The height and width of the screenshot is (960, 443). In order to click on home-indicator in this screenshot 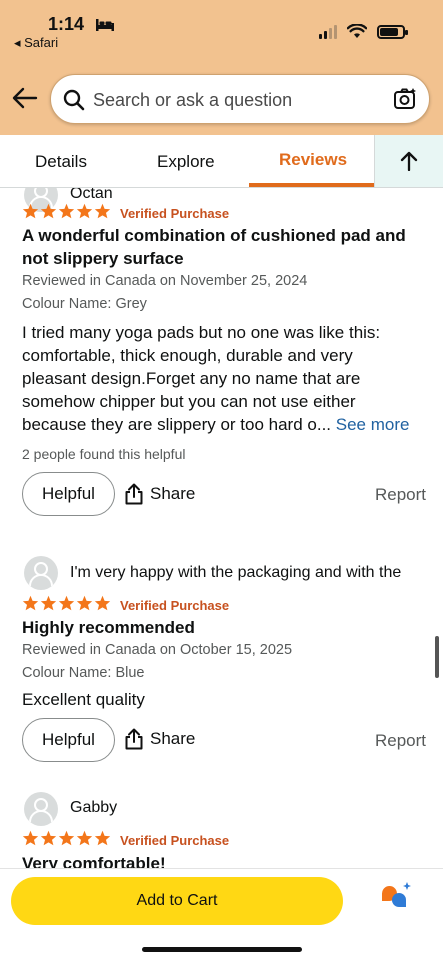, I will do `click(222, 949)`.